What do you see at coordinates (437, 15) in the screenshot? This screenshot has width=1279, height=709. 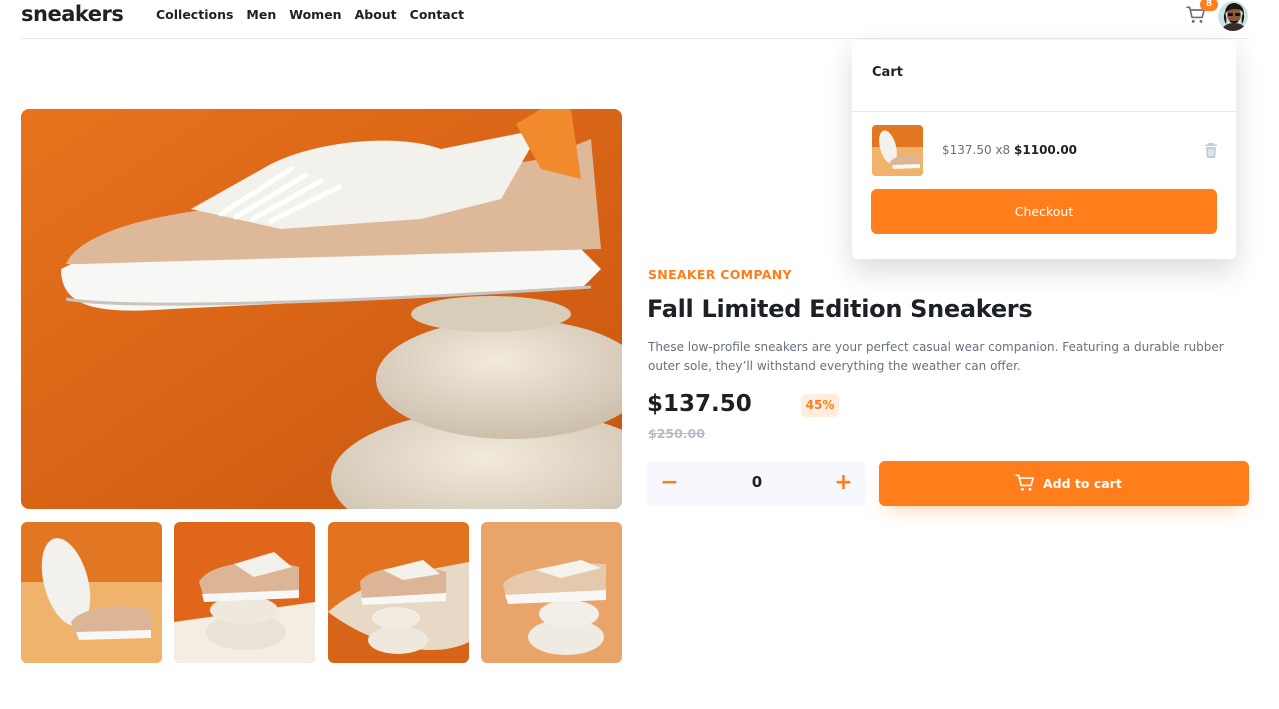 I see `nav-item-contact: Contact` at bounding box center [437, 15].